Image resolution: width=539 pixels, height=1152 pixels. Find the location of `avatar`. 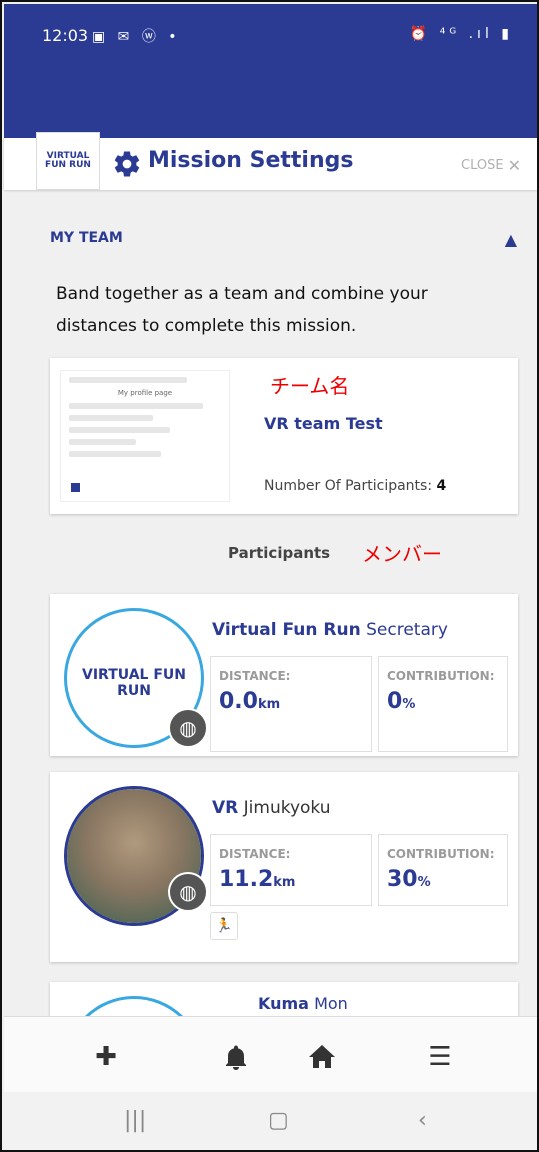

avatar is located at coordinates (134, 1006).